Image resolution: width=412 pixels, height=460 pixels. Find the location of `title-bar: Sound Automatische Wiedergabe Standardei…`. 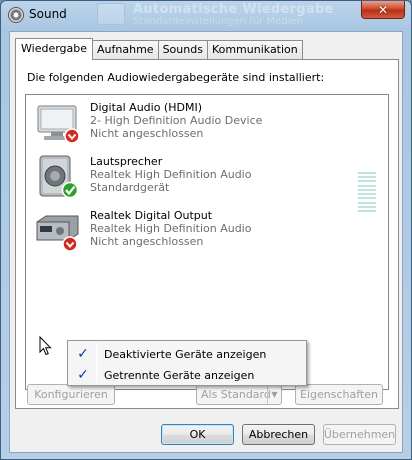

title-bar: Sound Automatische Wiedergabe Standardei… is located at coordinates (206, 15).